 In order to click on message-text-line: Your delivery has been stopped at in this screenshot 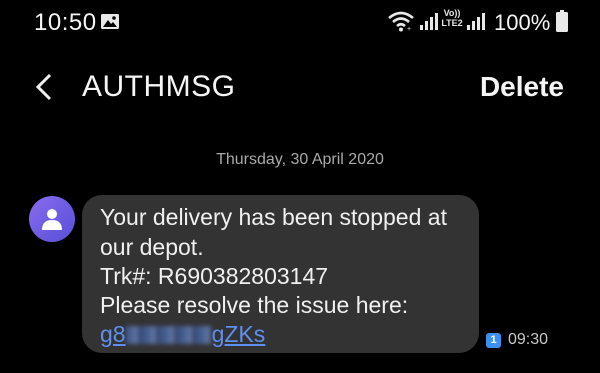, I will do `click(273, 217)`.